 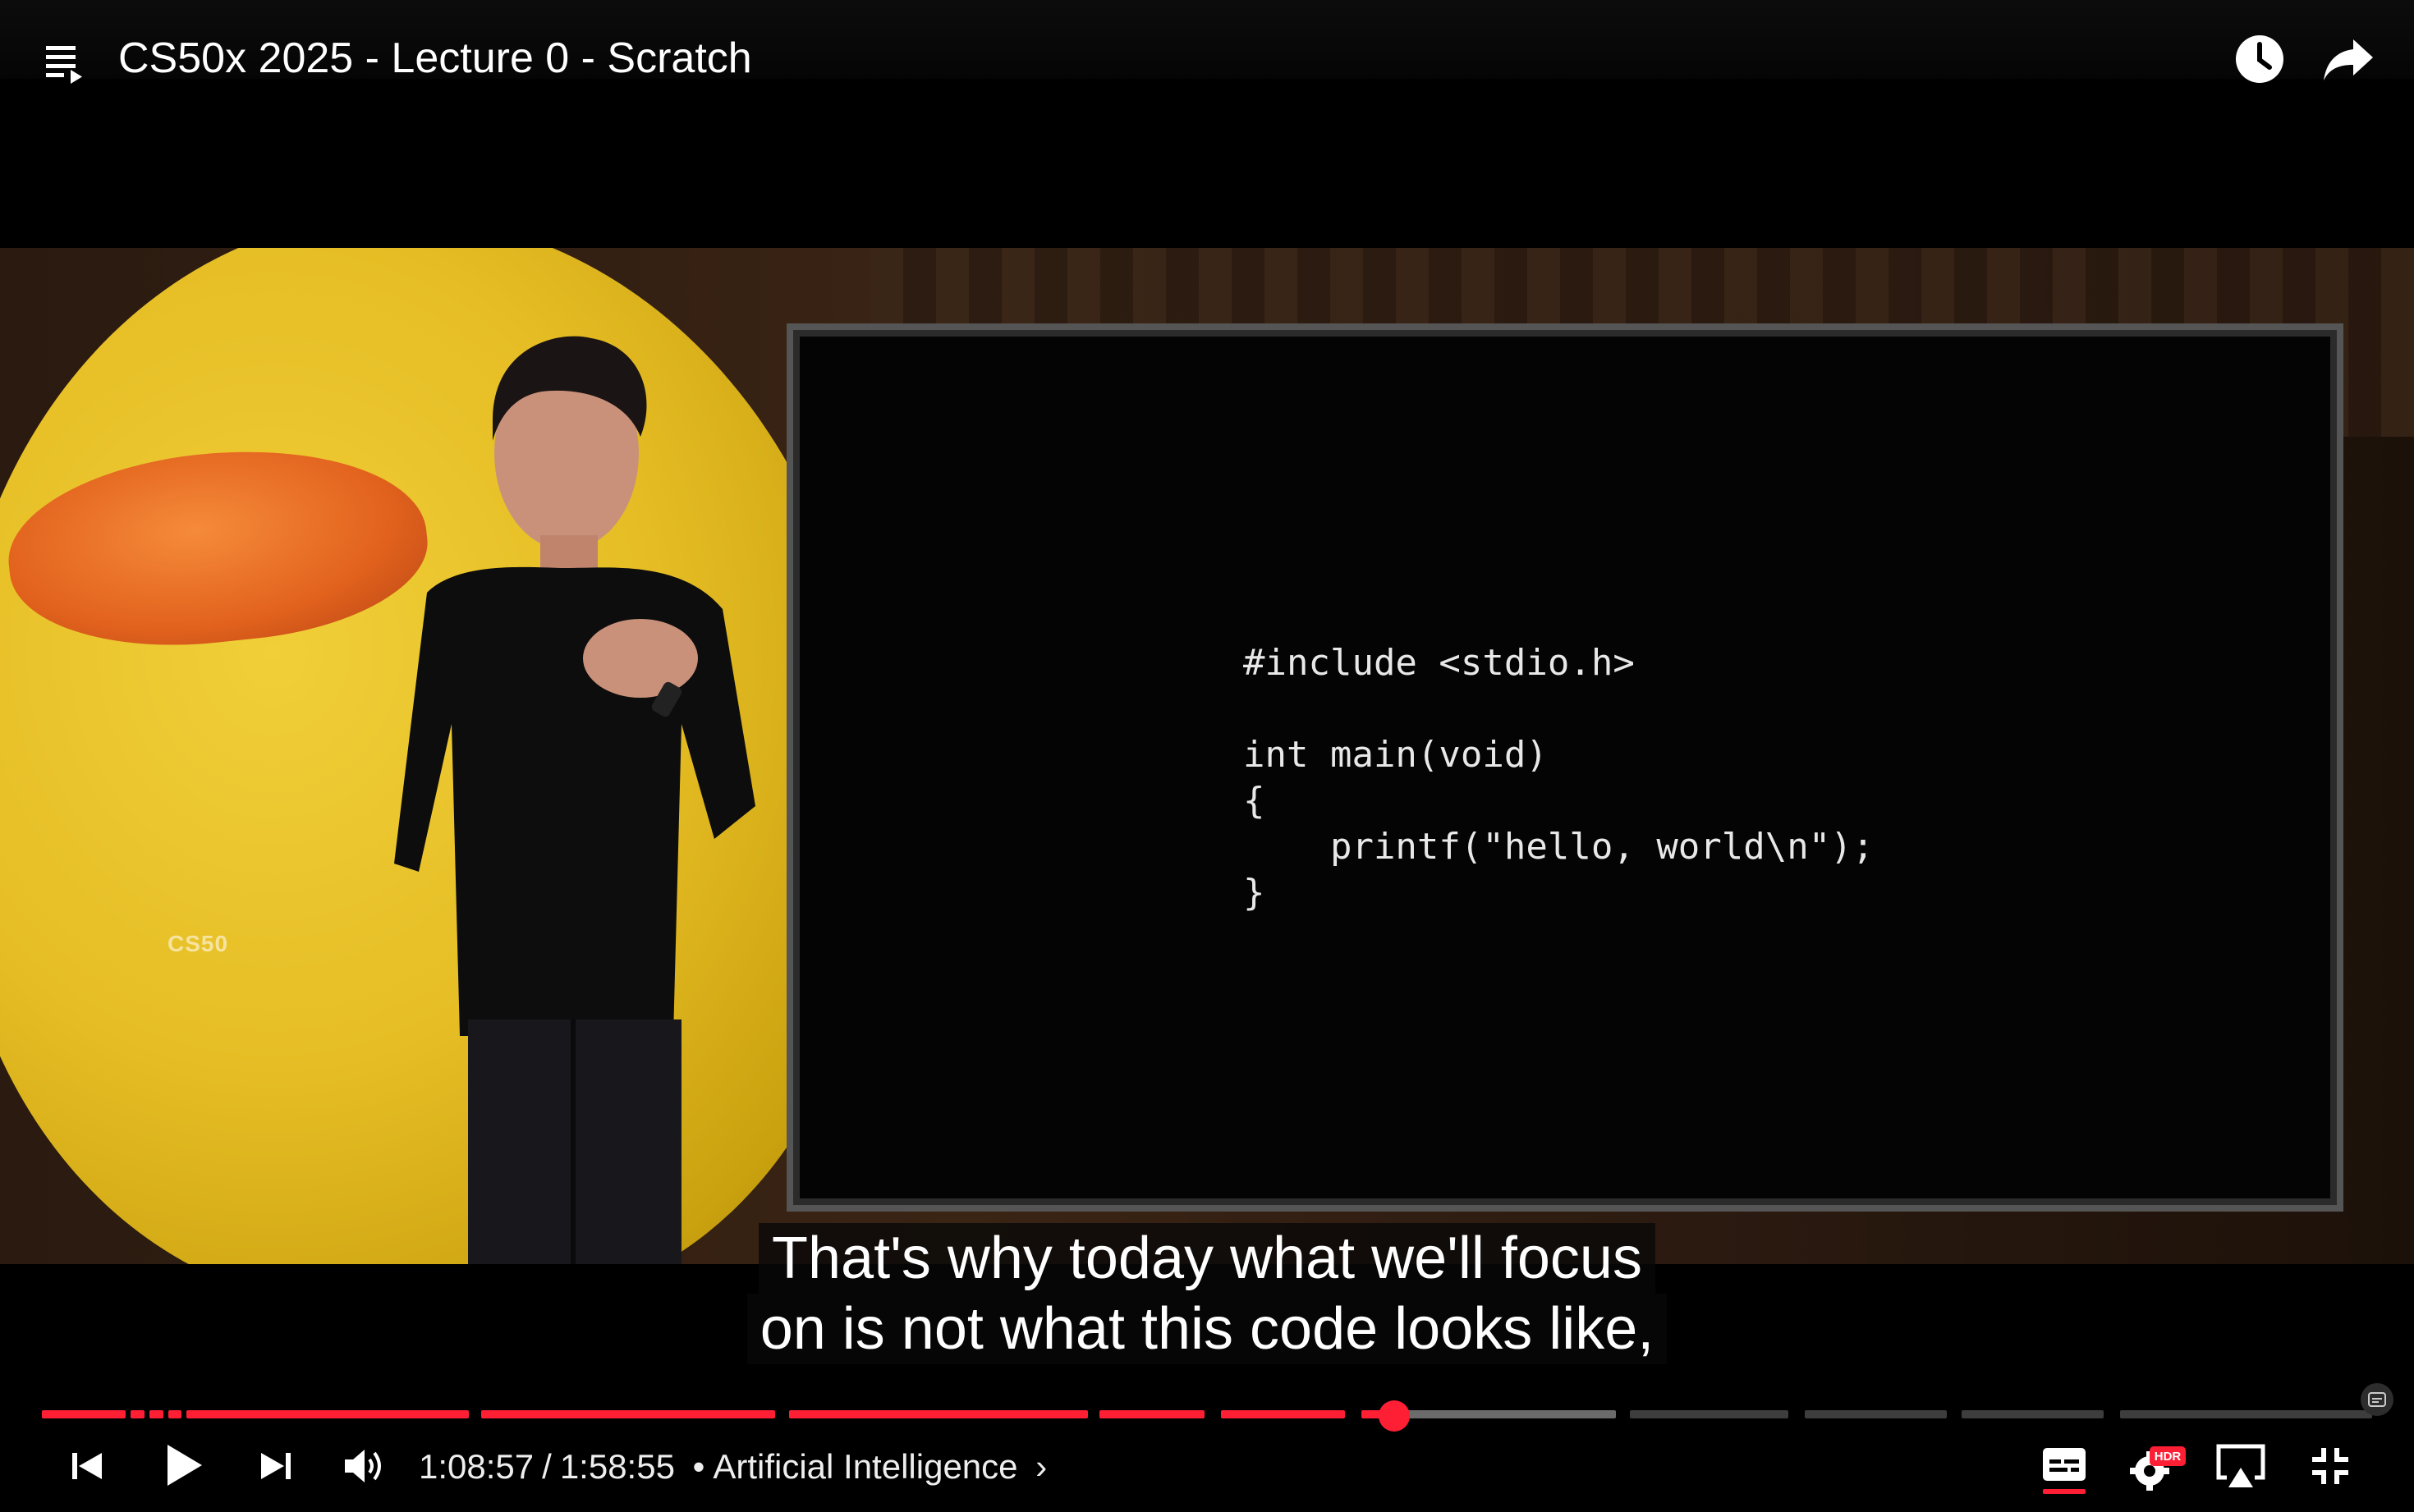 I want to click on duration: 1:58:55, so click(x=617, y=1466).